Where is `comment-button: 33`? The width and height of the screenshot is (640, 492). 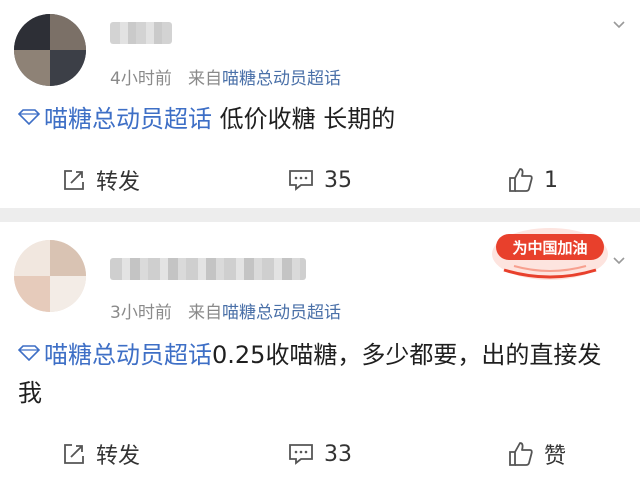 comment-button: 33 is located at coordinates (320, 454).